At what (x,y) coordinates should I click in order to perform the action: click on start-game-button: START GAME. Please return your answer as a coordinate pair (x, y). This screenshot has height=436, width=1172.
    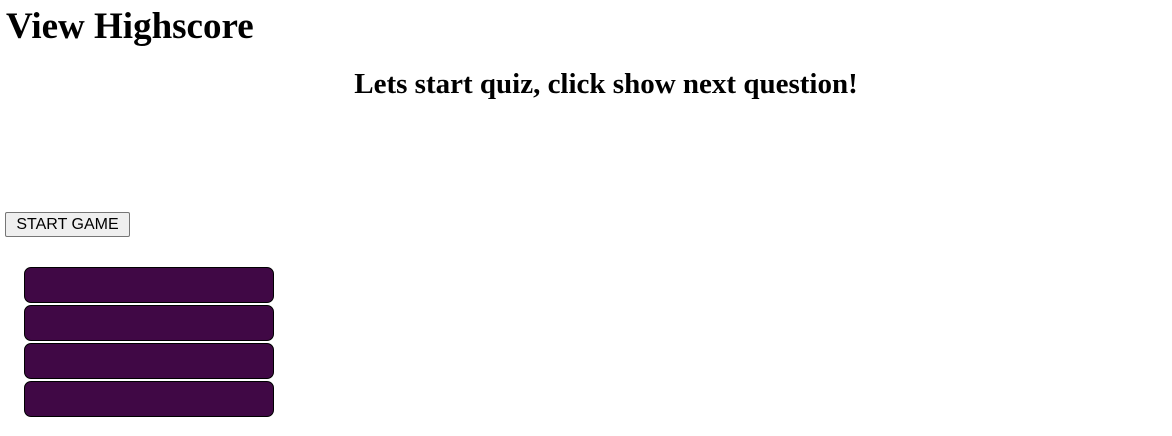
    Looking at the image, I should click on (67, 224).